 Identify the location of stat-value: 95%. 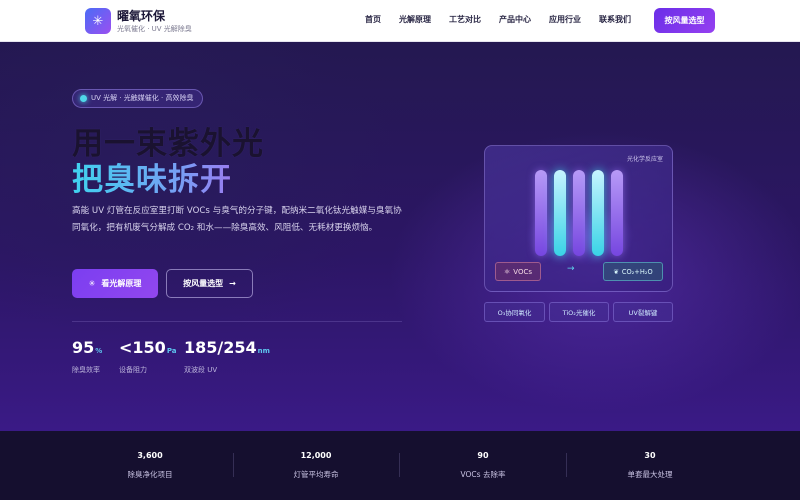
(87, 347).